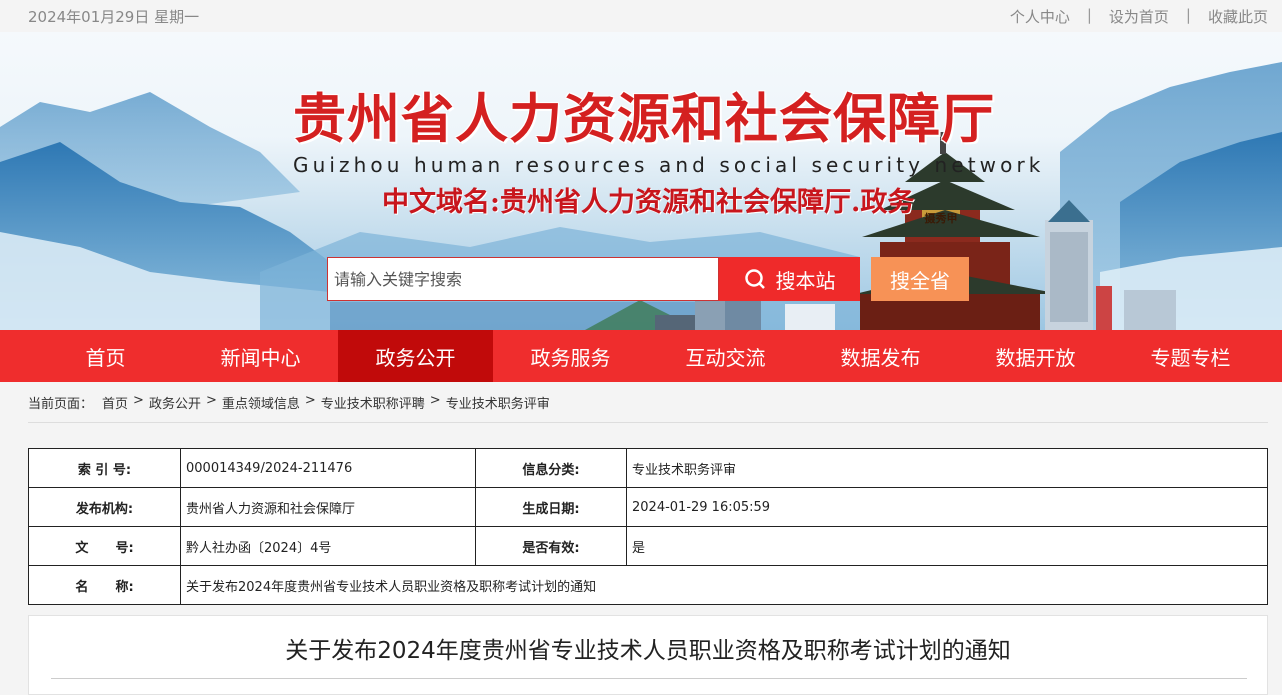  What do you see at coordinates (947, 507) in the screenshot?
I see `date-value: 2024-01-29 16:05:59` at bounding box center [947, 507].